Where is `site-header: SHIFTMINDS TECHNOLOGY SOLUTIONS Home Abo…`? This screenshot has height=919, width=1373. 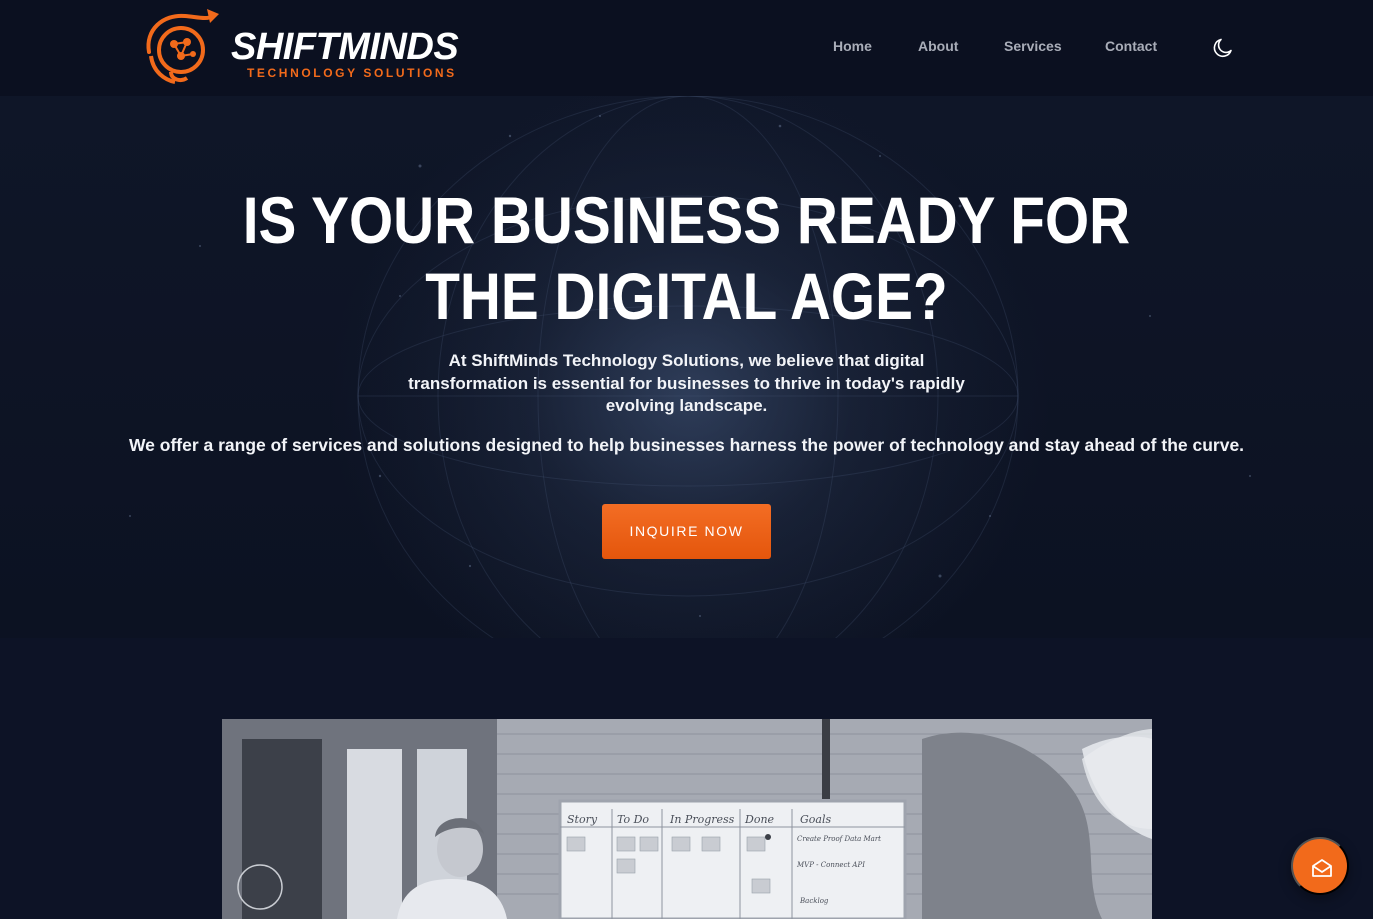 site-header: SHIFTMINDS TECHNOLOGY SOLUTIONS Home Abo… is located at coordinates (686, 48).